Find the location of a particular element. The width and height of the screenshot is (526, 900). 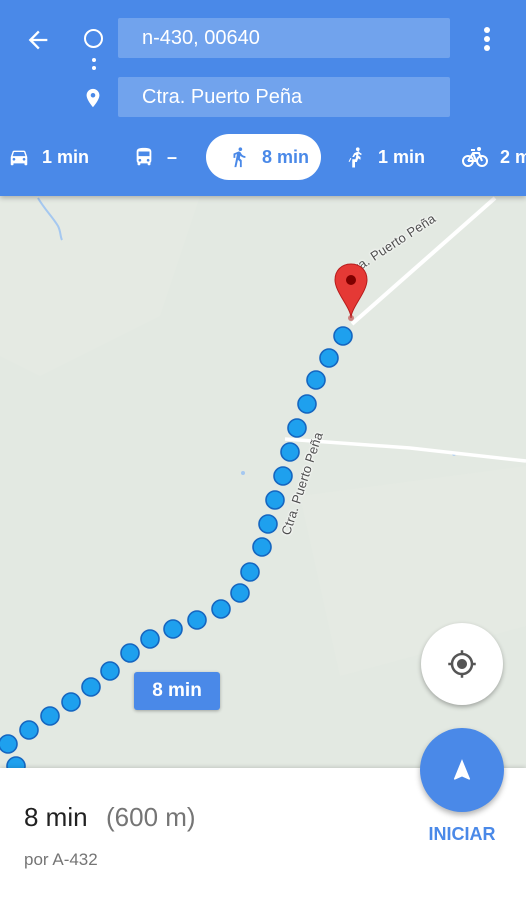

more-options-button is located at coordinates (487, 39).